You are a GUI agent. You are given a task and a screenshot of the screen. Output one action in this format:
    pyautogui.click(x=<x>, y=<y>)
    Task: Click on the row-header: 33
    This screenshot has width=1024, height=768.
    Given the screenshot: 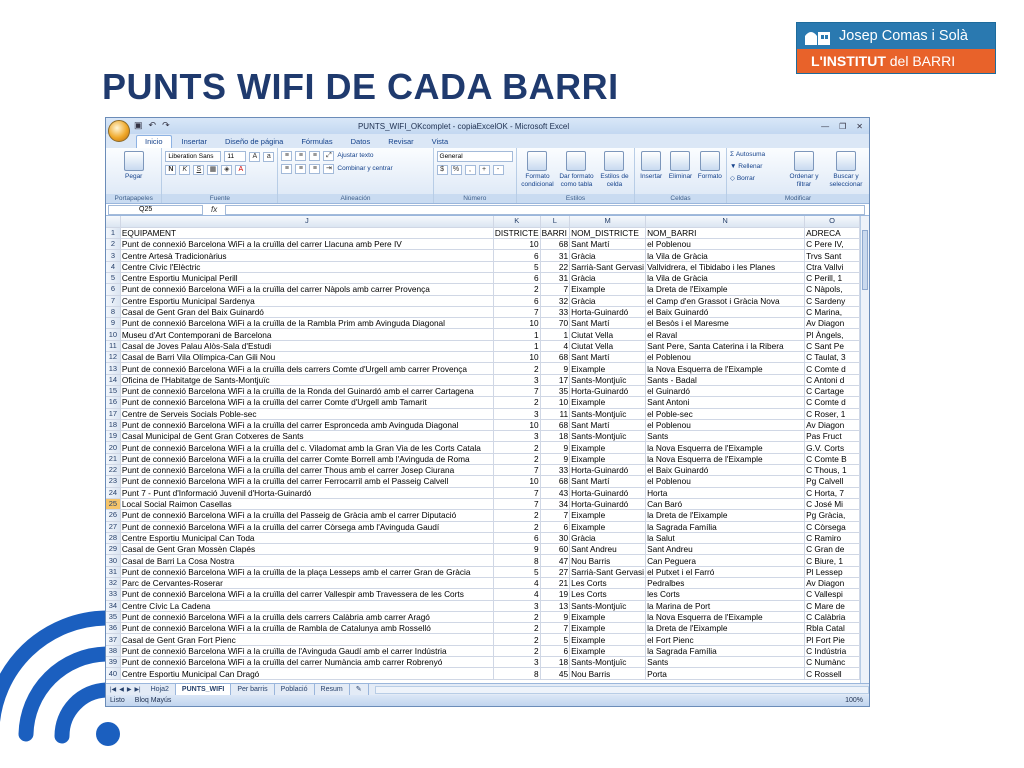 What is the action you would take?
    pyautogui.click(x=113, y=594)
    